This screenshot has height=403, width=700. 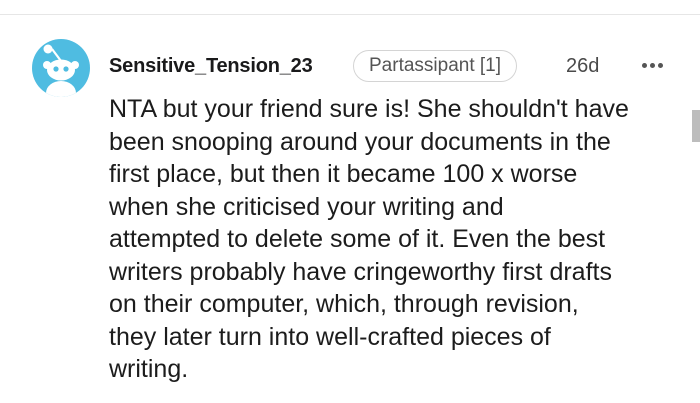 I want to click on more-options-icon, so click(x=652, y=65).